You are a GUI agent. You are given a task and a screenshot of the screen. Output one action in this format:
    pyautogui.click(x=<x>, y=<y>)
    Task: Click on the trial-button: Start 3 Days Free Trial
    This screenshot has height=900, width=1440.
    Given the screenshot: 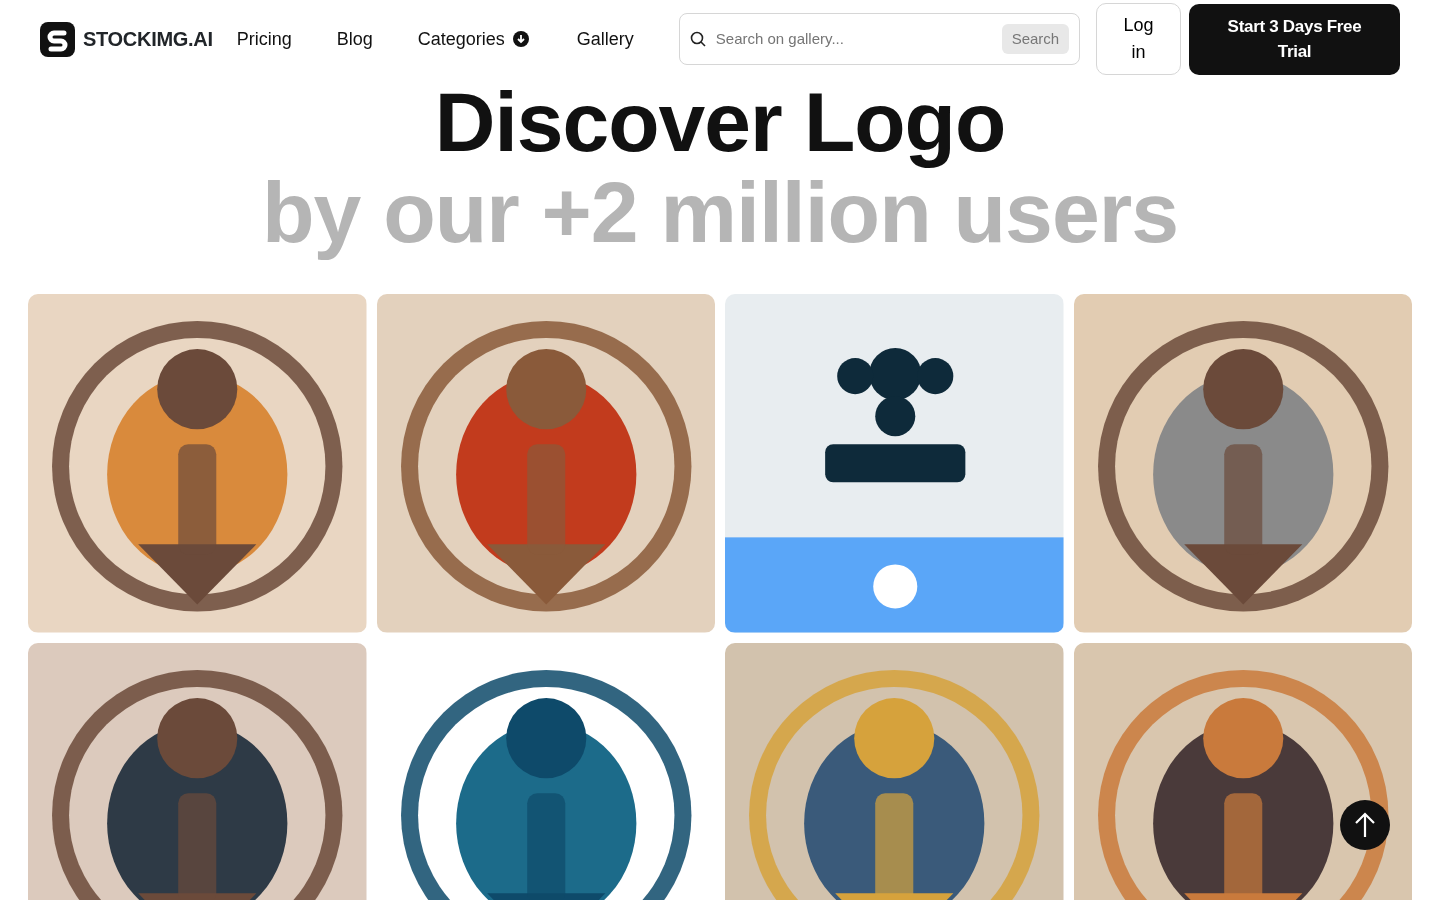 What is the action you would take?
    pyautogui.click(x=1294, y=39)
    